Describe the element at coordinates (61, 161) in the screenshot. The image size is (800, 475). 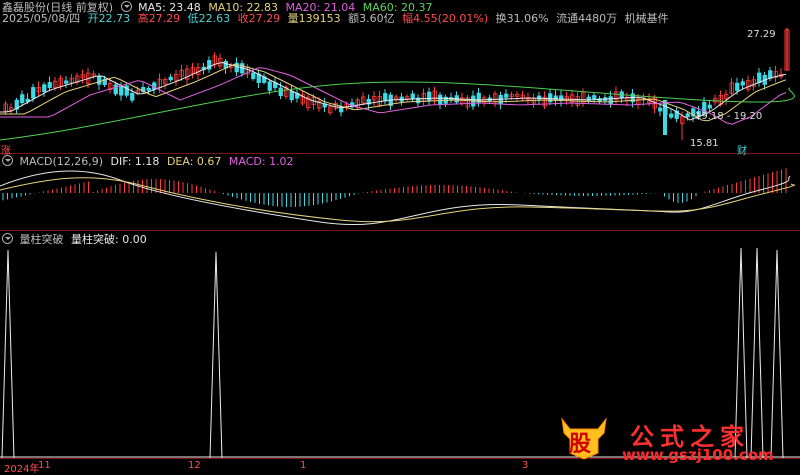
I see `macd-title: MACD(12,26,9)` at that location.